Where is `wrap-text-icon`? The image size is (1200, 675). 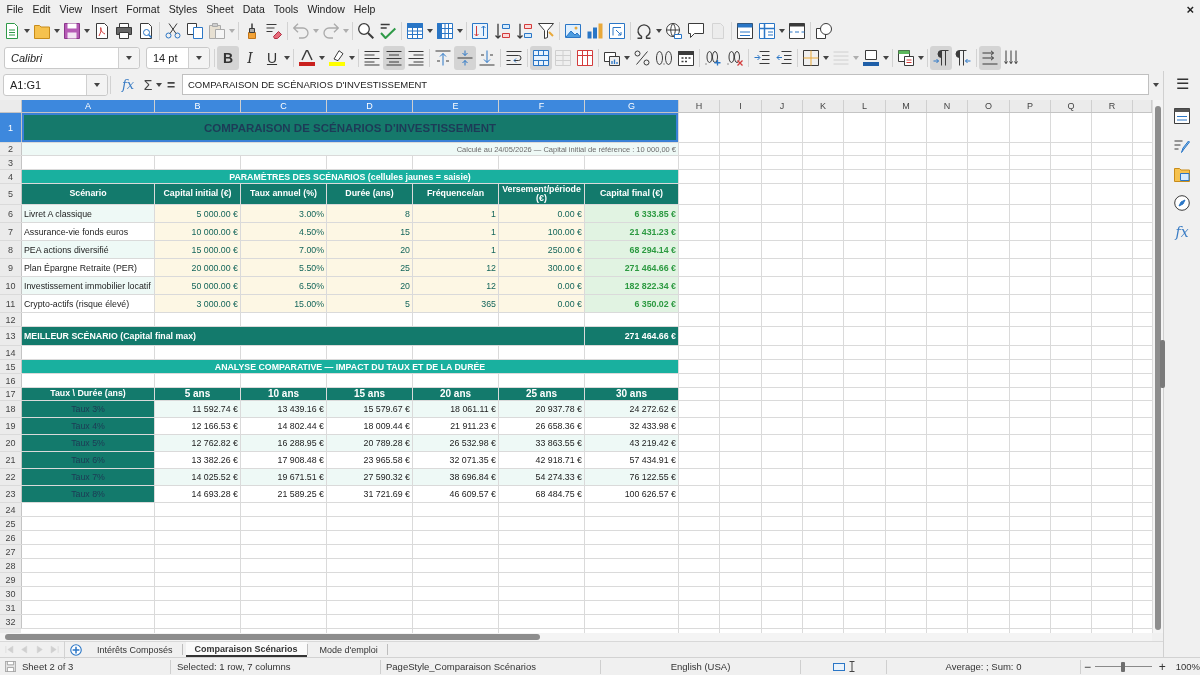
wrap-text-icon is located at coordinates (514, 57).